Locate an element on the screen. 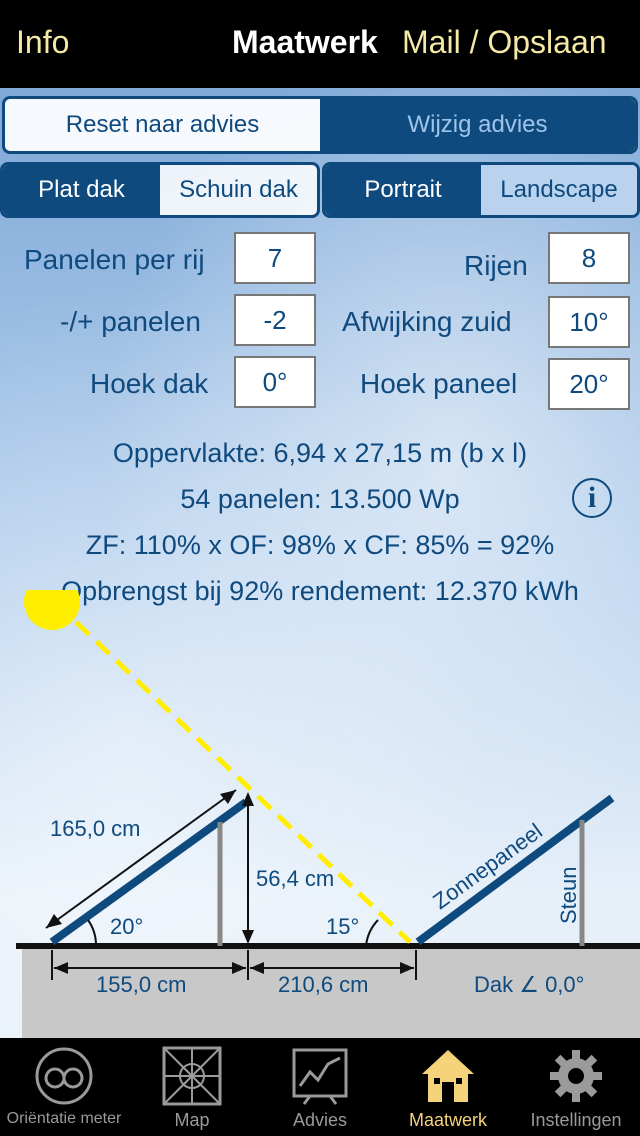  slanted-roof-option: Schuin dak is located at coordinates (238, 190).